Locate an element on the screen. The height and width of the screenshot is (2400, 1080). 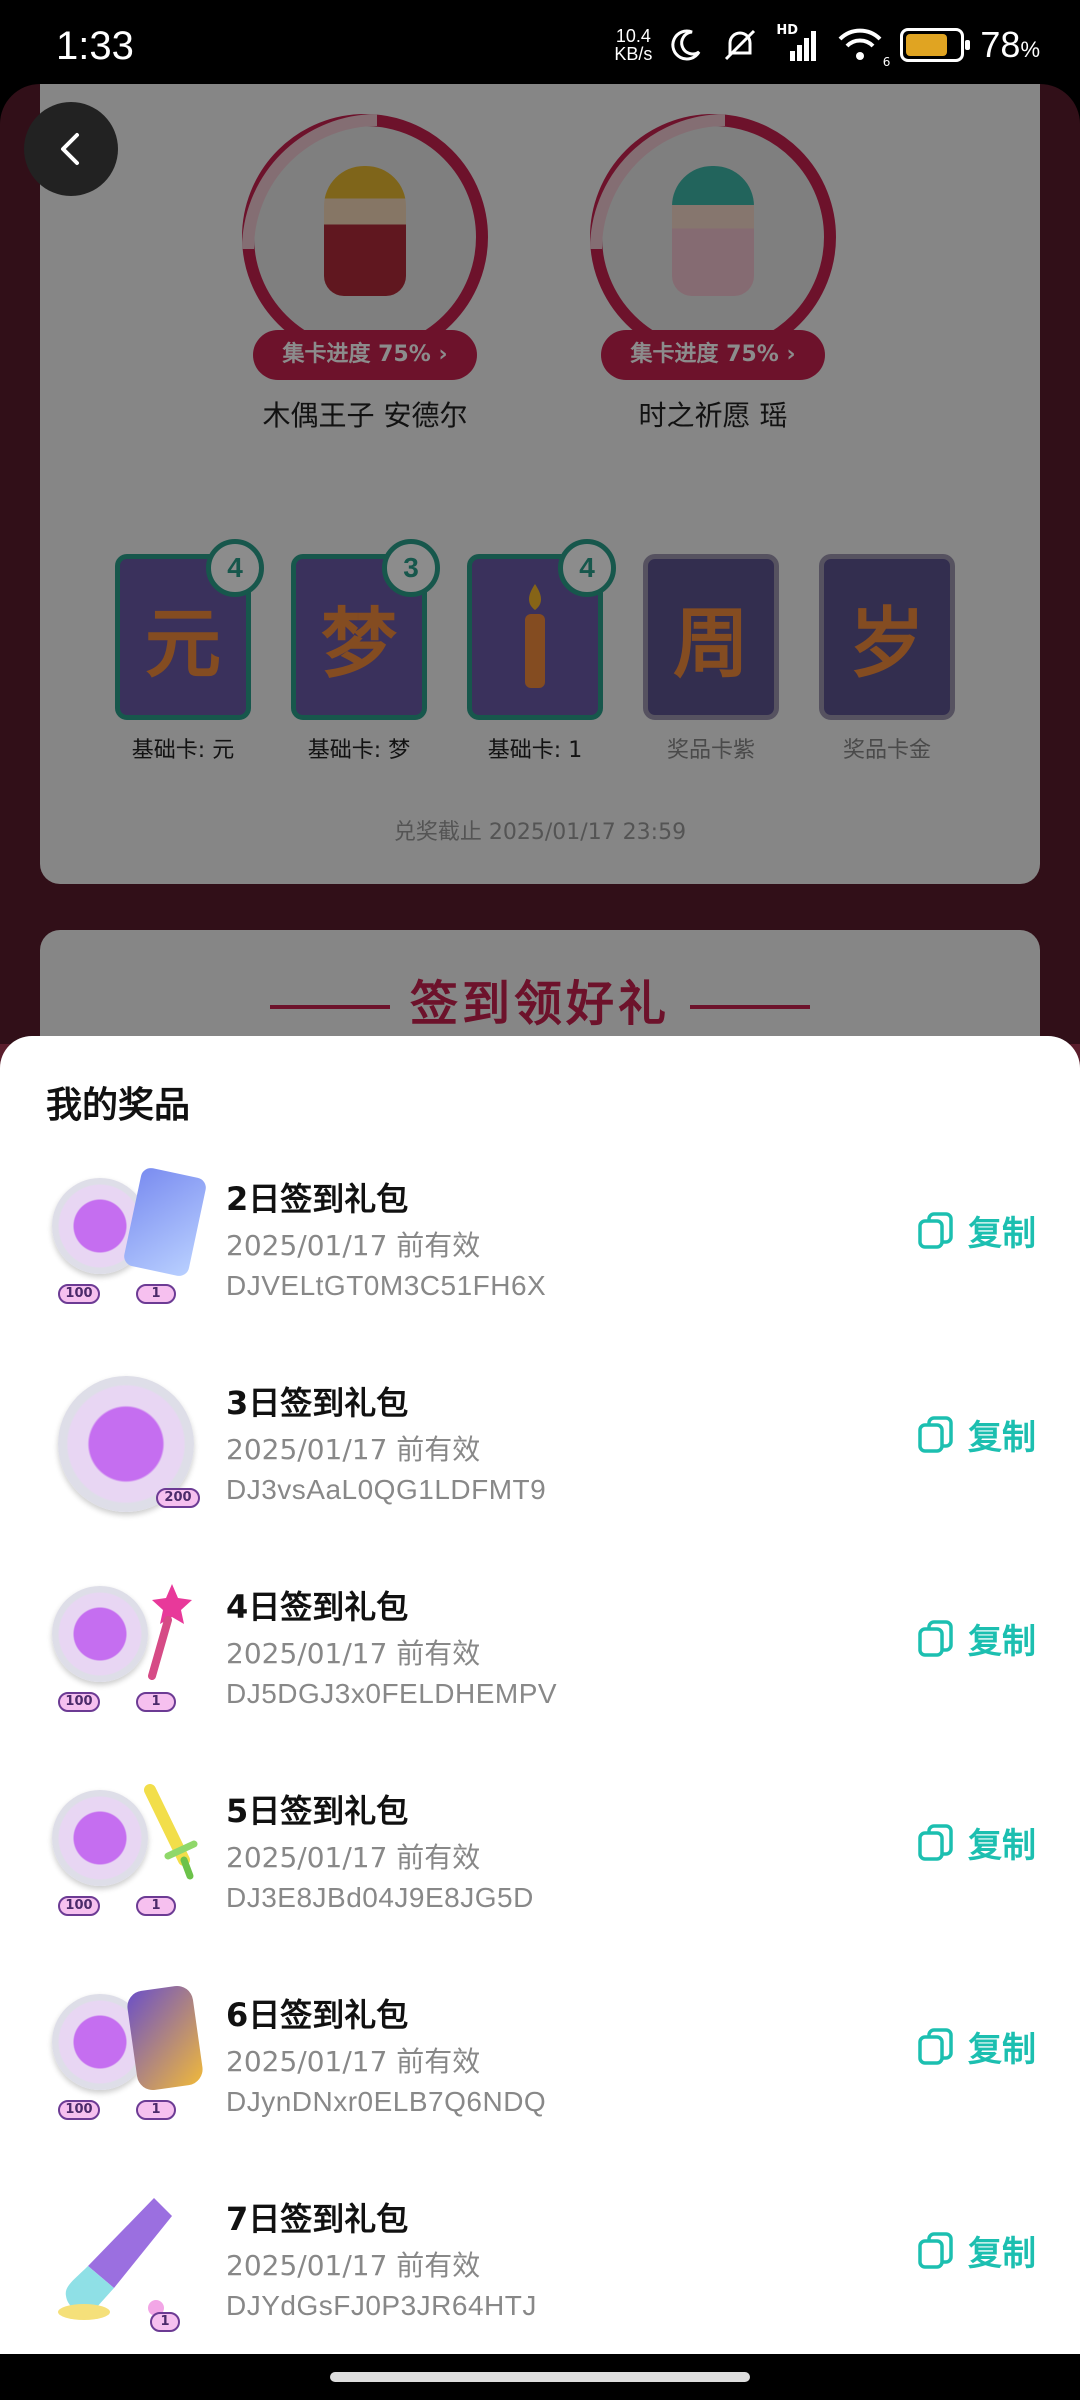
prize-code: DJYdGsFJ0P3JR64HTJ is located at coordinates (381, 2305).